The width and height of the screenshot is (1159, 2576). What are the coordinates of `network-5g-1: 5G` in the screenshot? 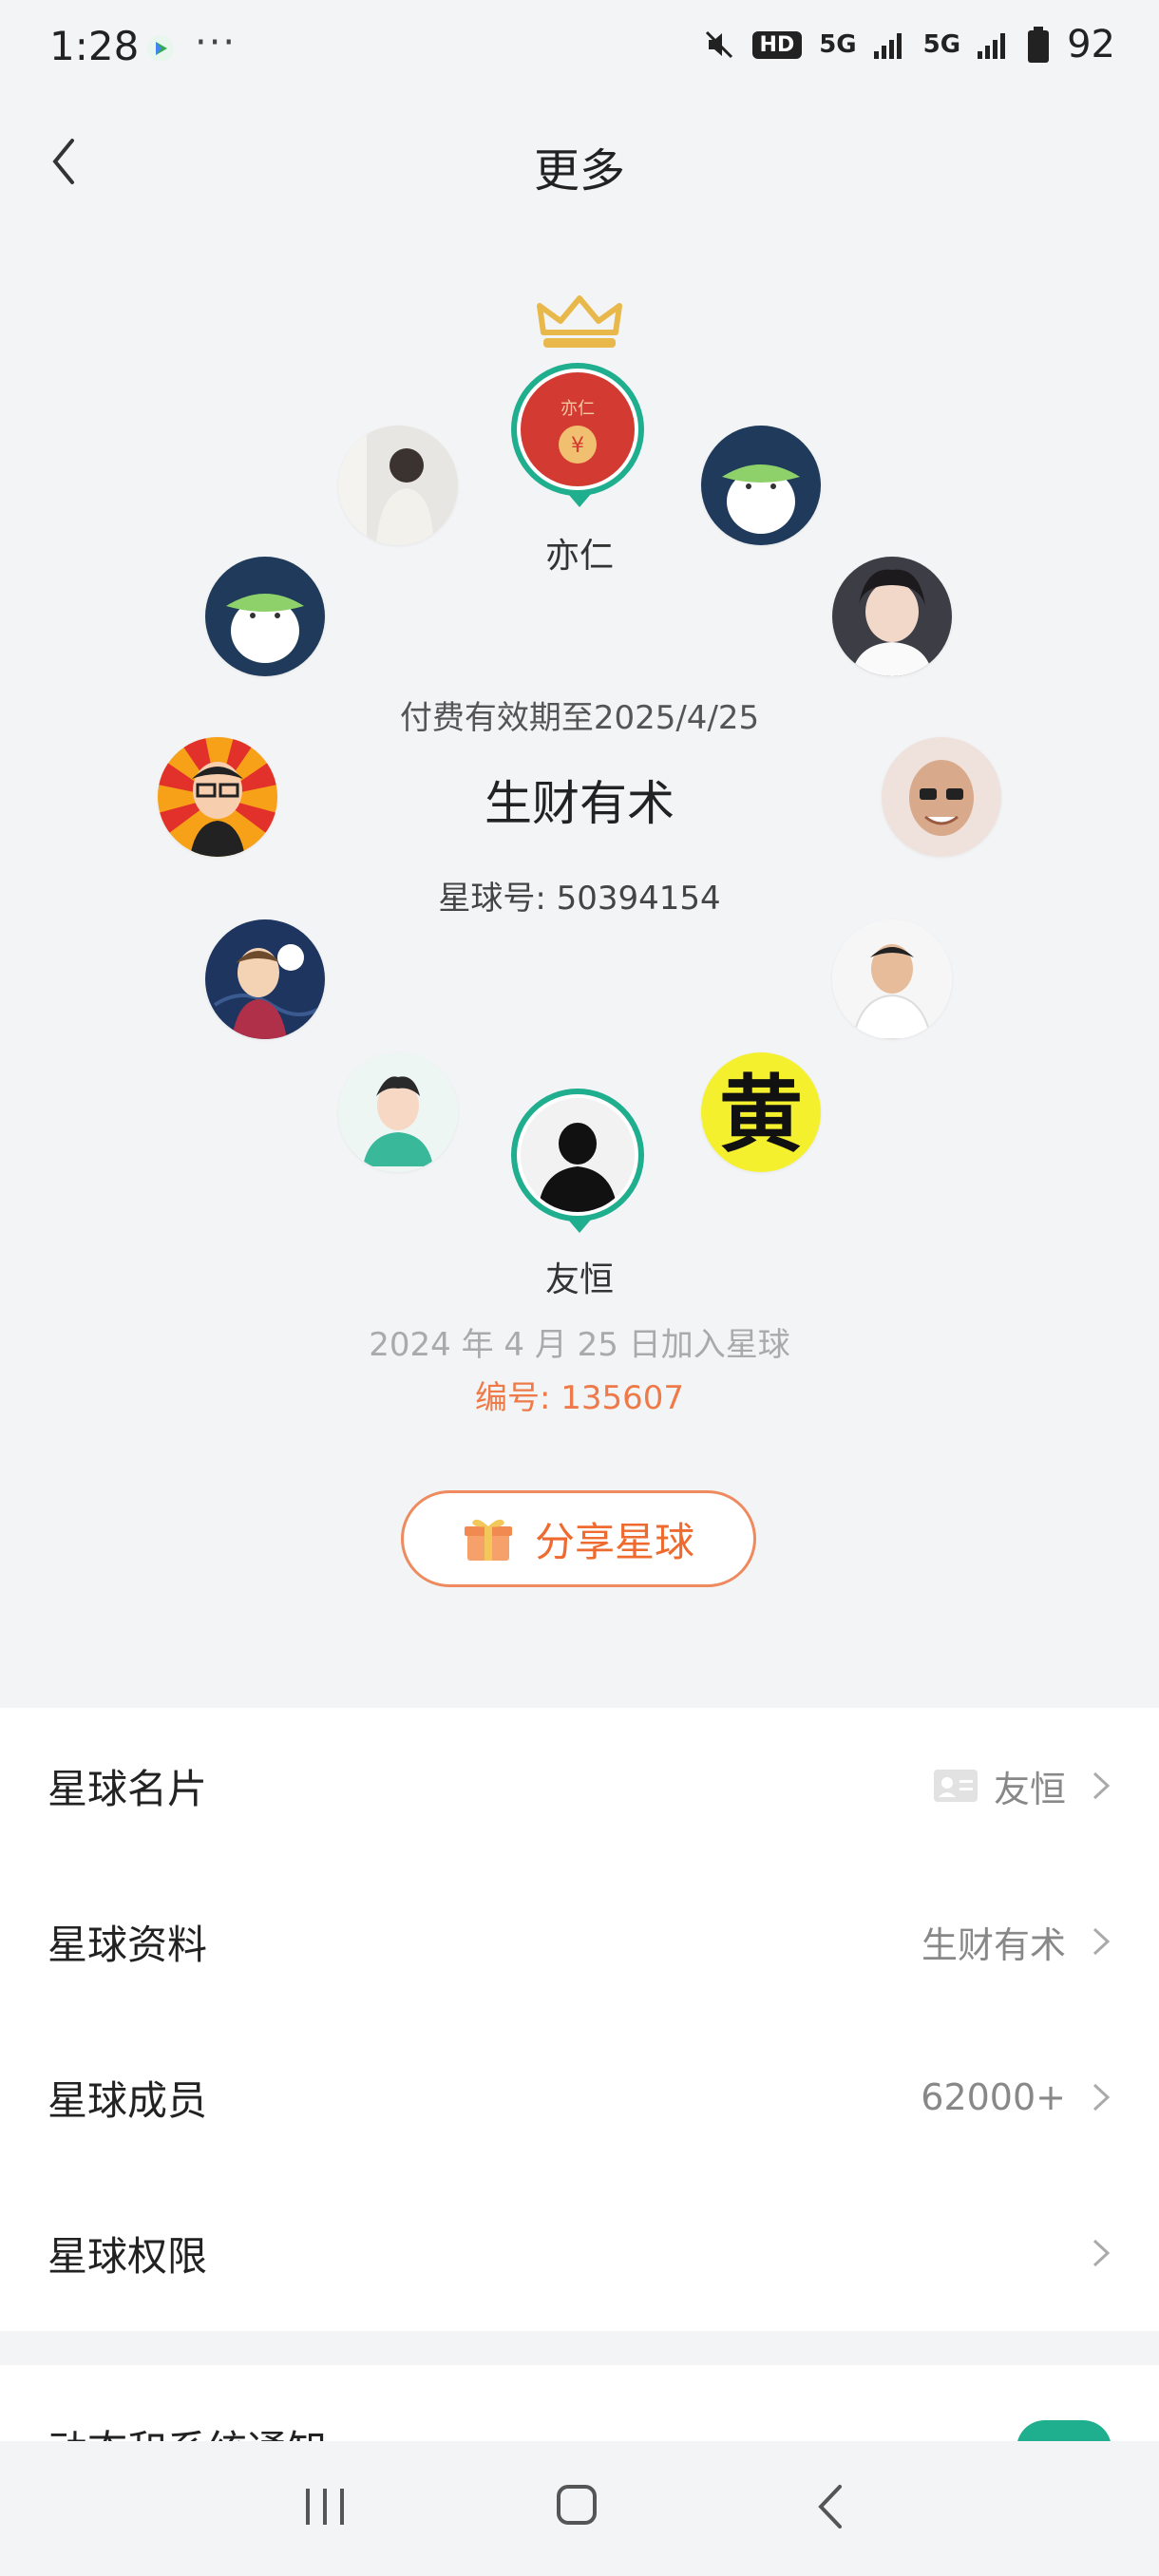 It's located at (838, 44).